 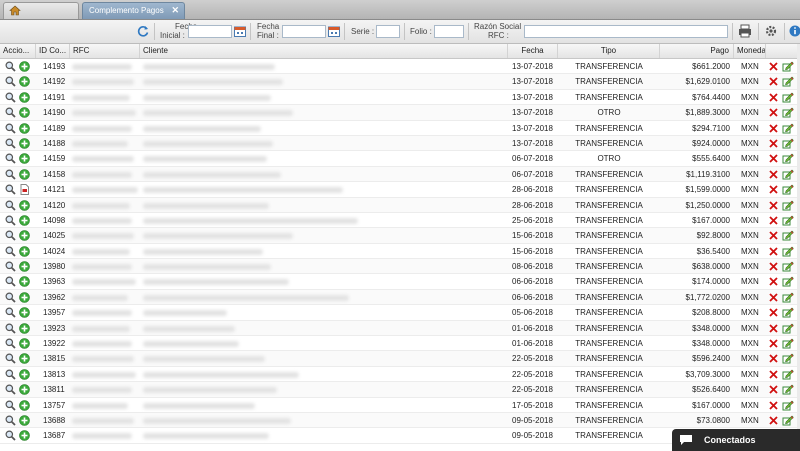 I want to click on col-fecha: Fecha, so click(x=533, y=51).